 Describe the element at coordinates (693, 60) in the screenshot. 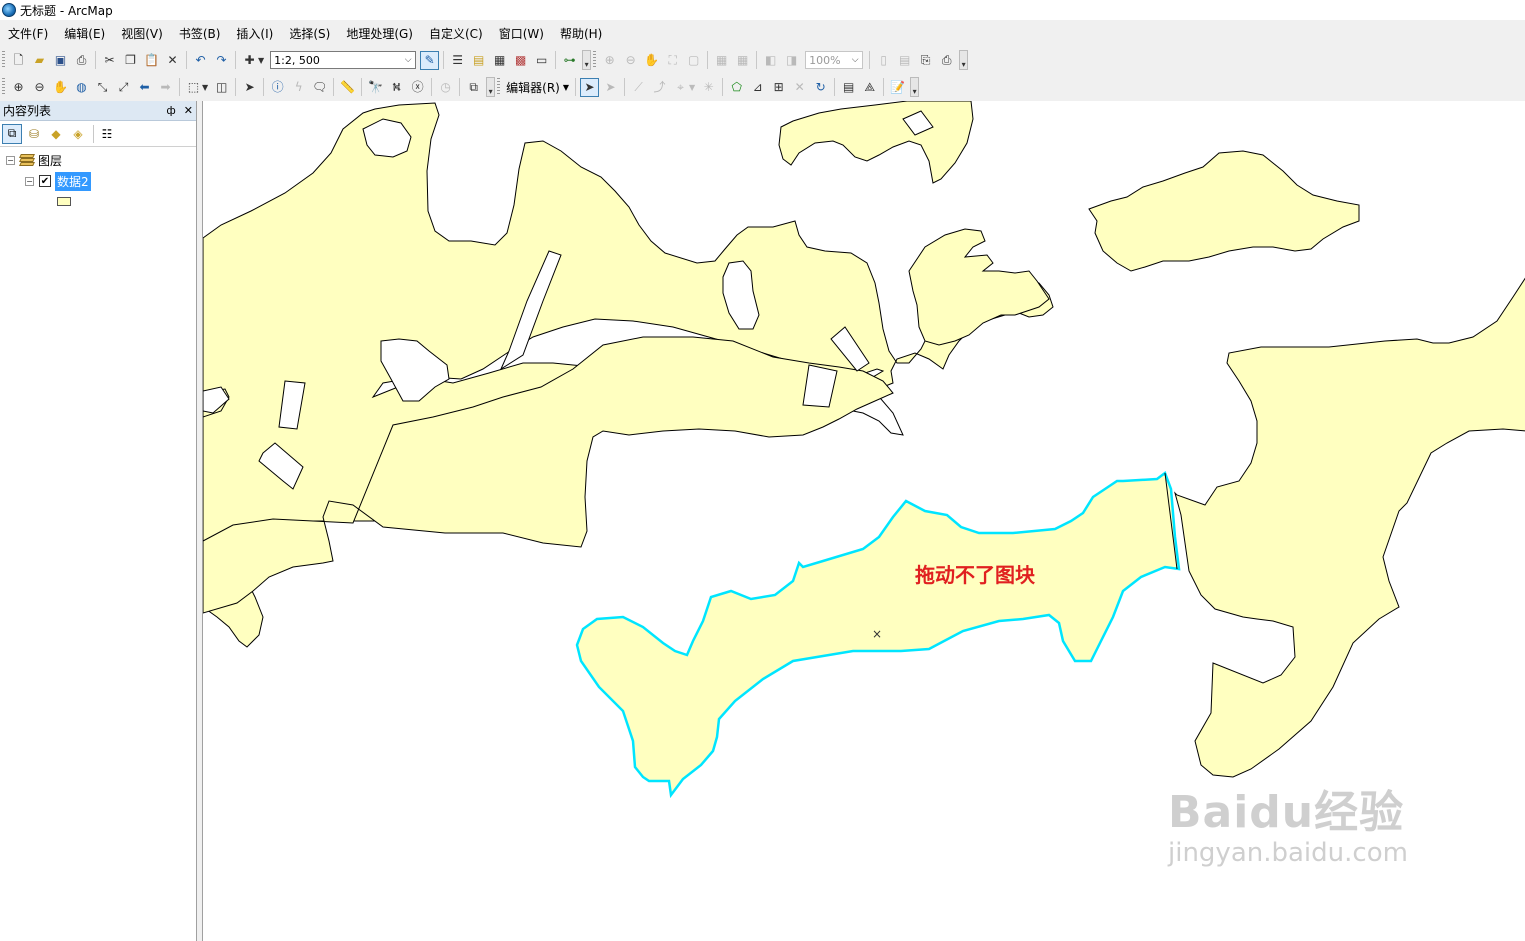

I see `zoom-100-icon: ▢` at that location.